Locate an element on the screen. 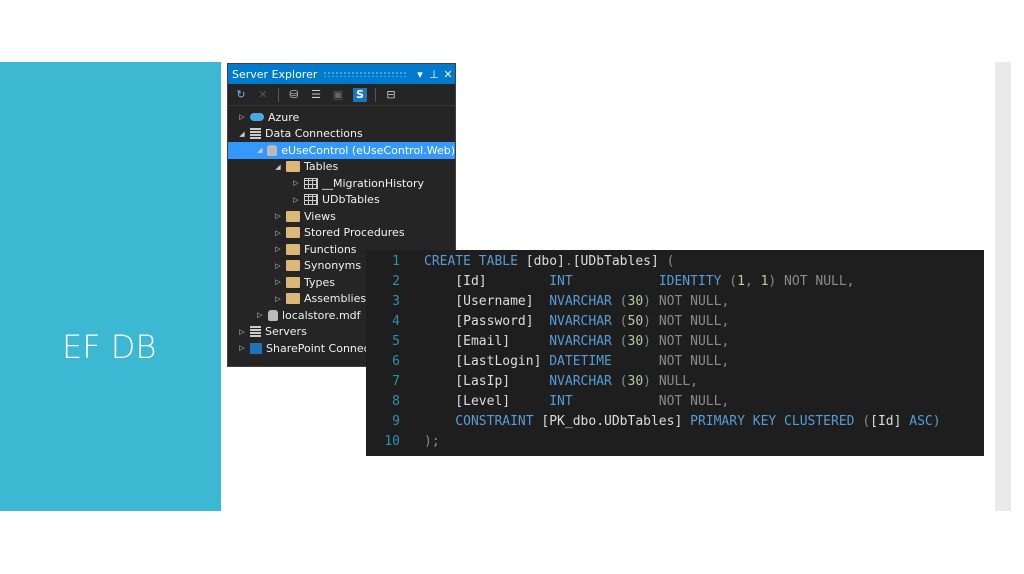 Image resolution: width=1024 pixels, height=574 pixels. code-line: 8 [Level] INT NOT NULL, is located at coordinates (675, 401).